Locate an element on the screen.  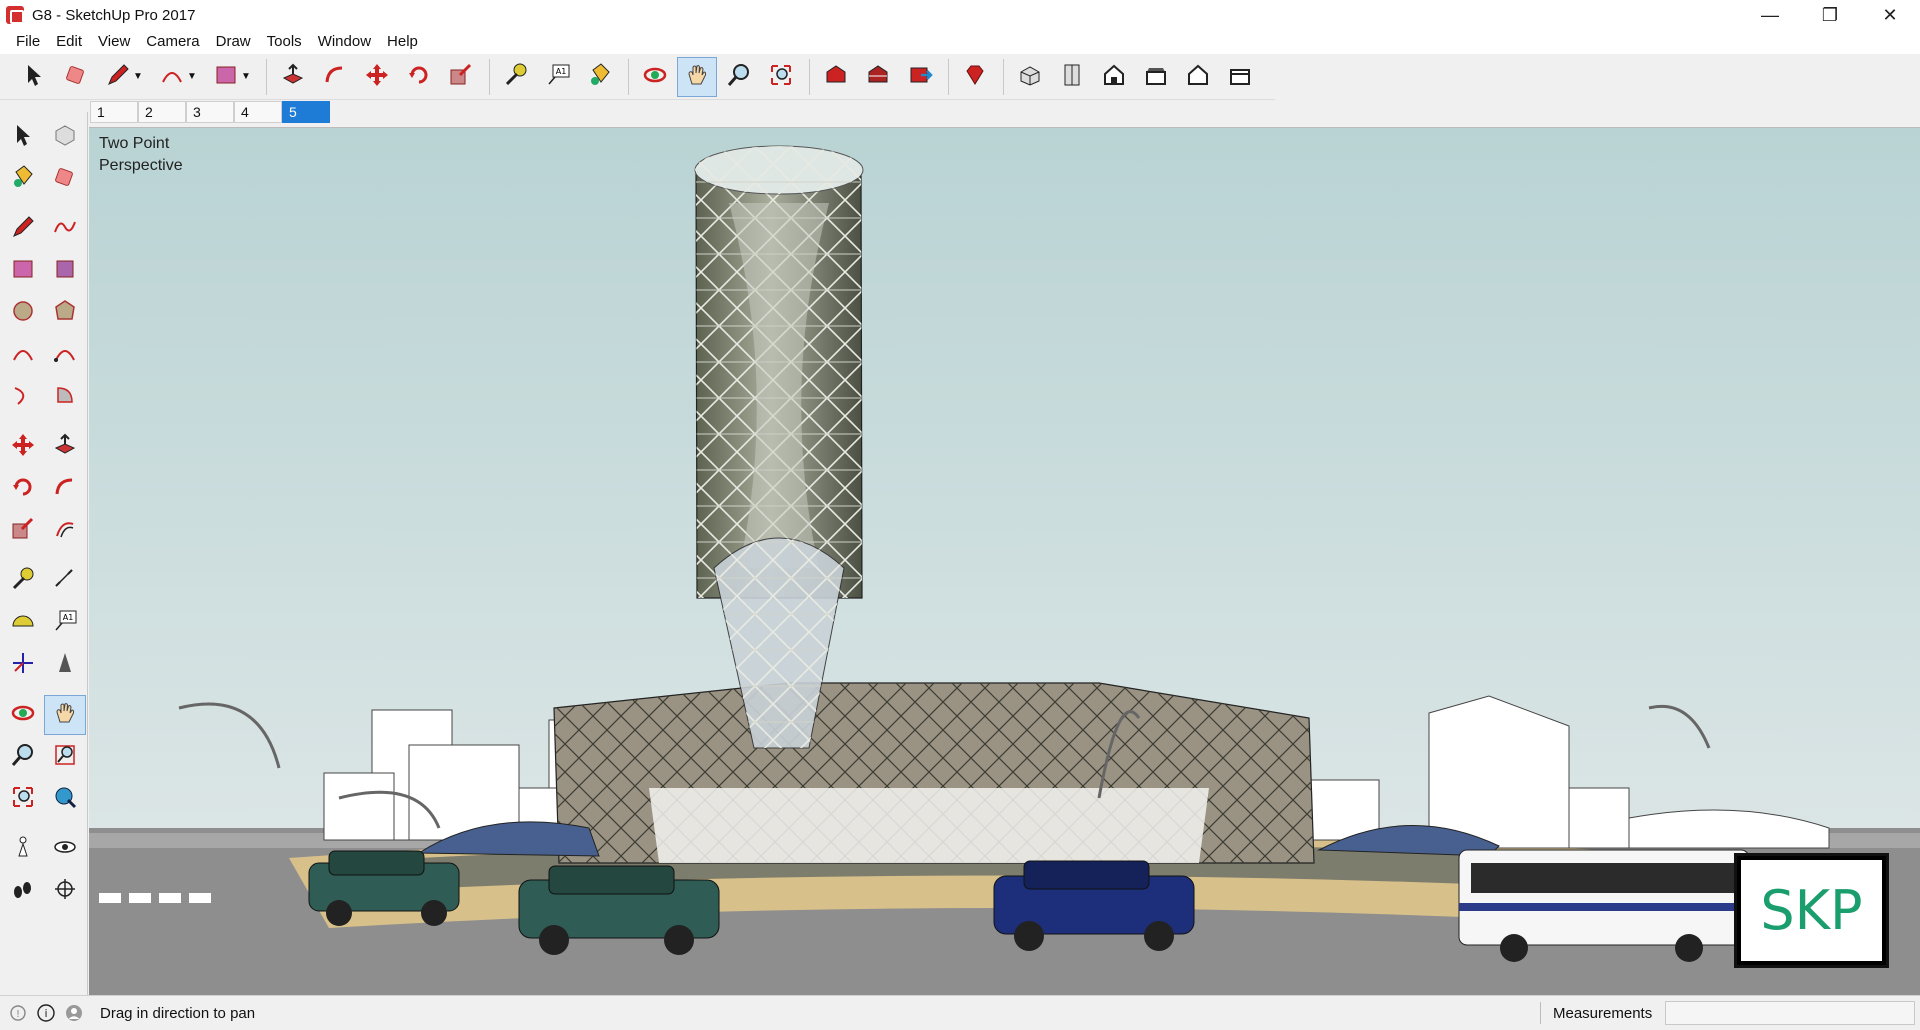
toolbar-3d-warehouse-button is located at coordinates (836, 77).